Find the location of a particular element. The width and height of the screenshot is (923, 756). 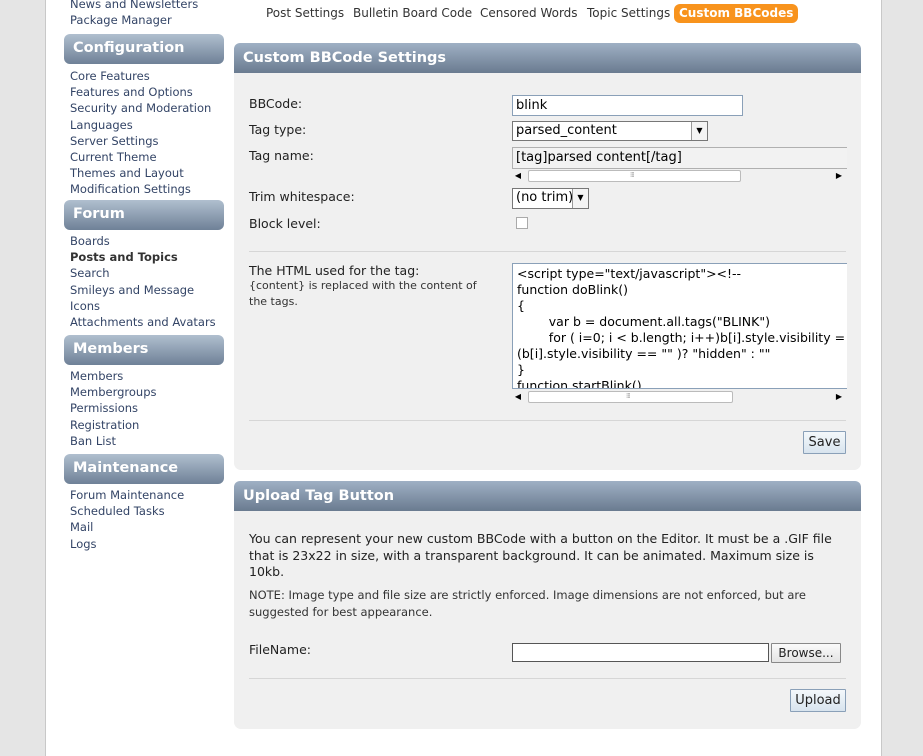

sidebar-item-smileys-and-message: Smileys and Message is located at coordinates (144, 290).